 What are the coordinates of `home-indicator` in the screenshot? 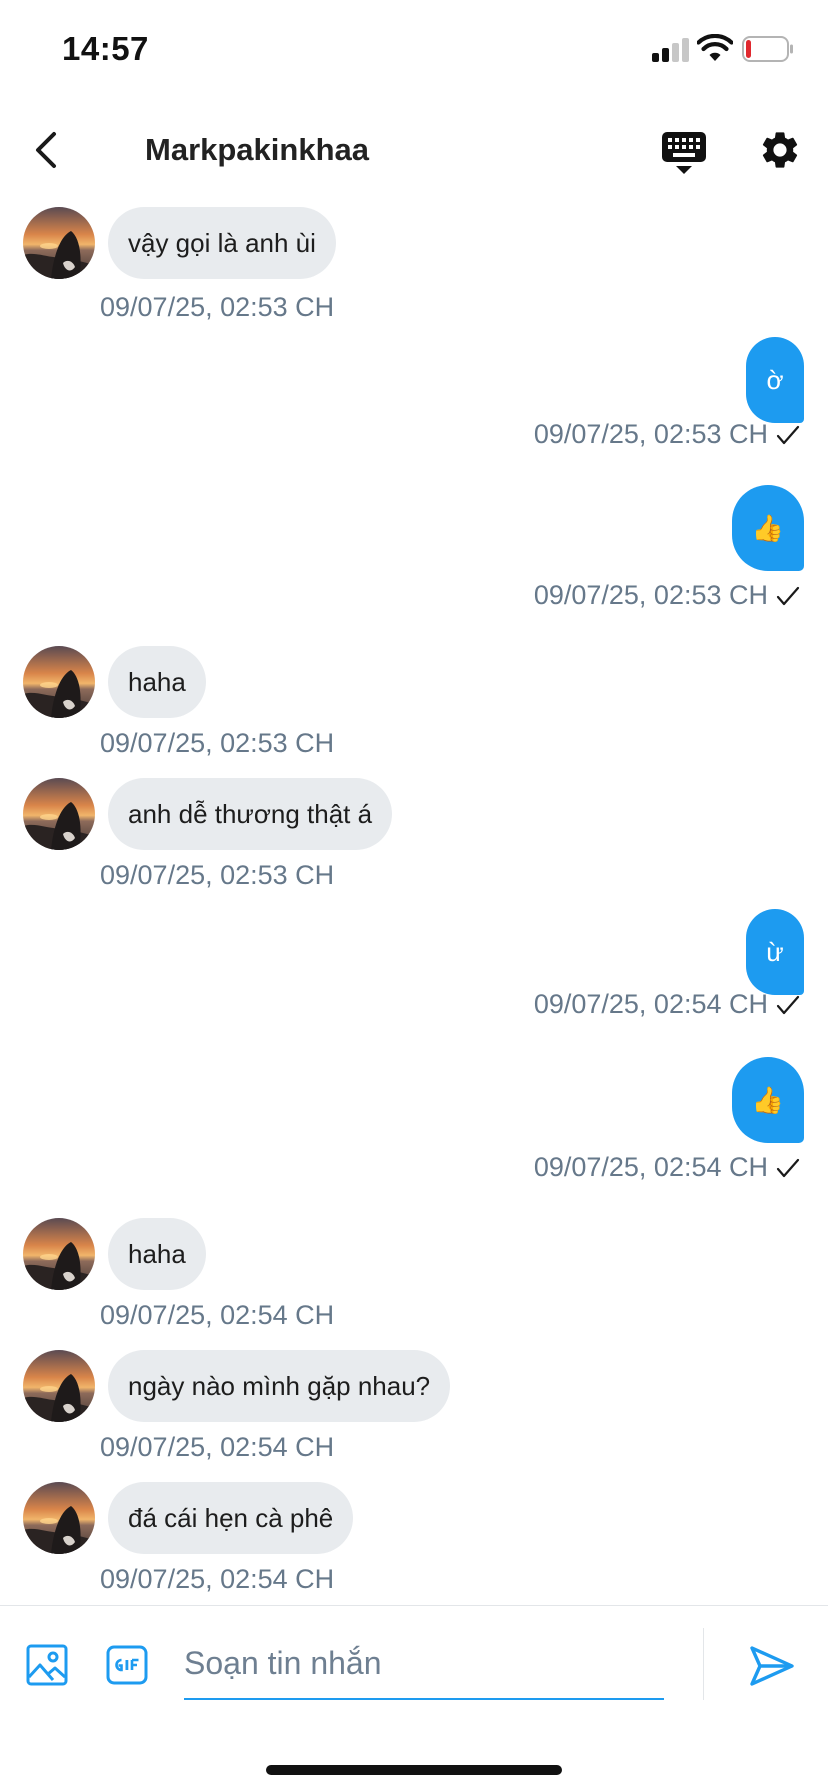 It's located at (414, 1770).